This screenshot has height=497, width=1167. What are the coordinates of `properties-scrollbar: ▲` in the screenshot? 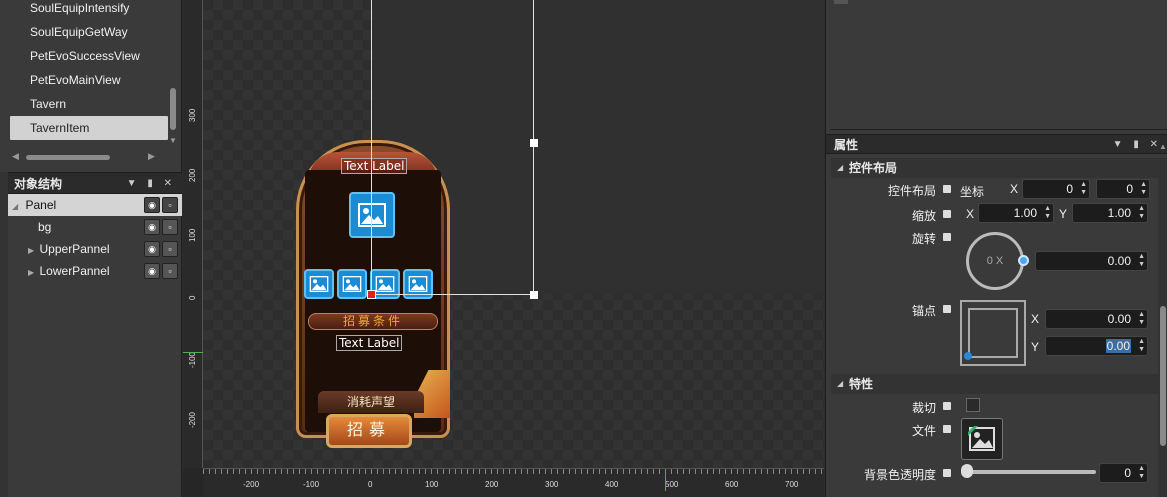 It's located at (1162, 319).